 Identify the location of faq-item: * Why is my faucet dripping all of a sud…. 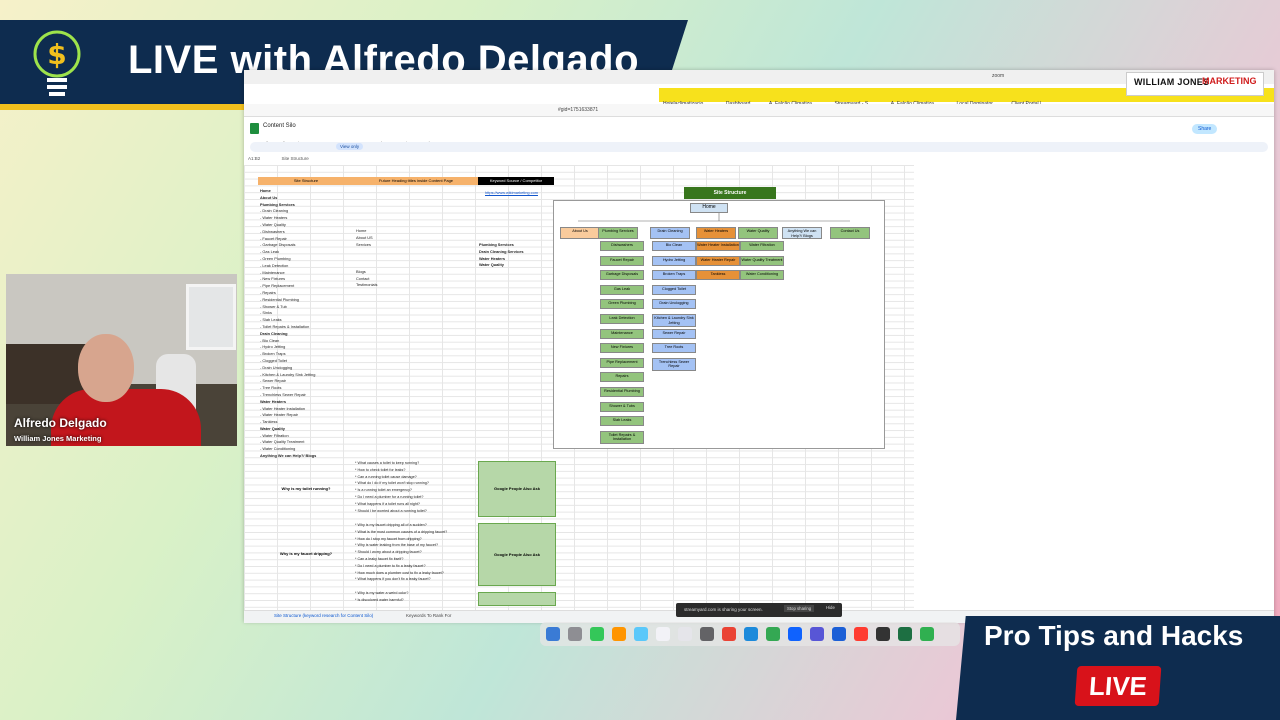
(391, 525).